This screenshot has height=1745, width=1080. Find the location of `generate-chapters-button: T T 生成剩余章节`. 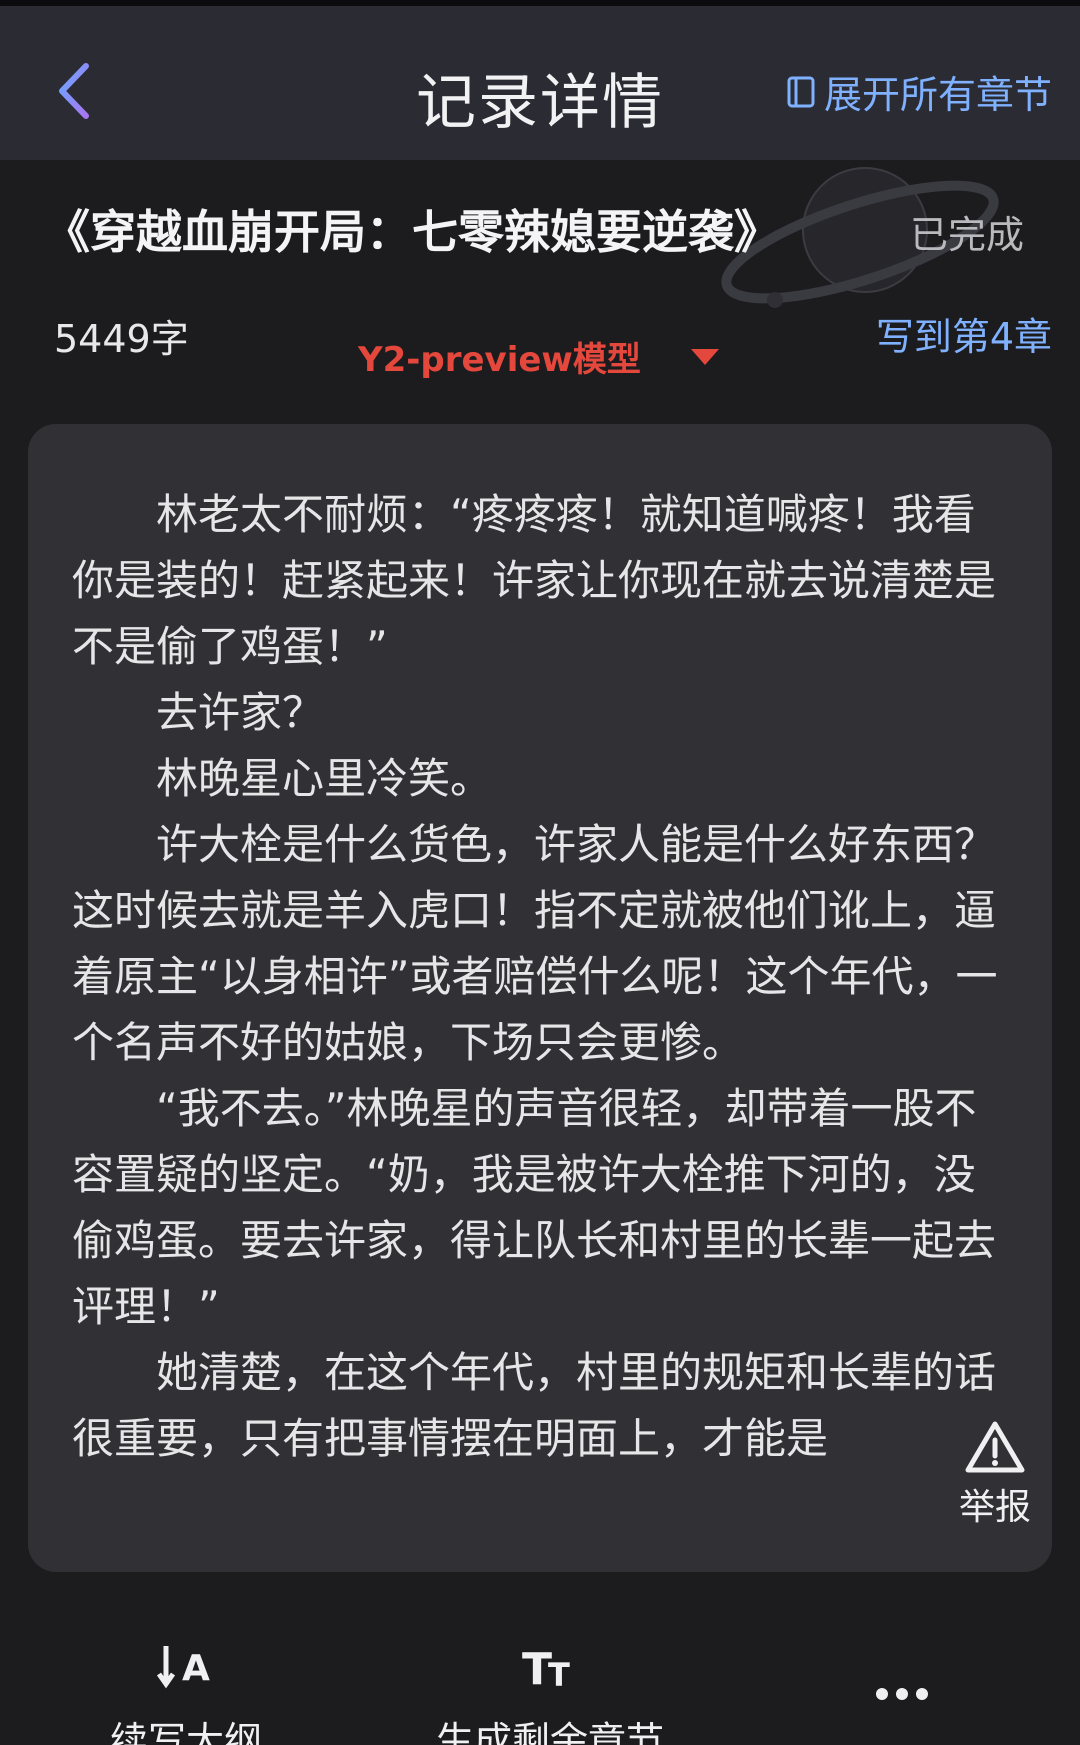

generate-chapters-button: T T 生成剩余章节 is located at coordinates (550, 1692).